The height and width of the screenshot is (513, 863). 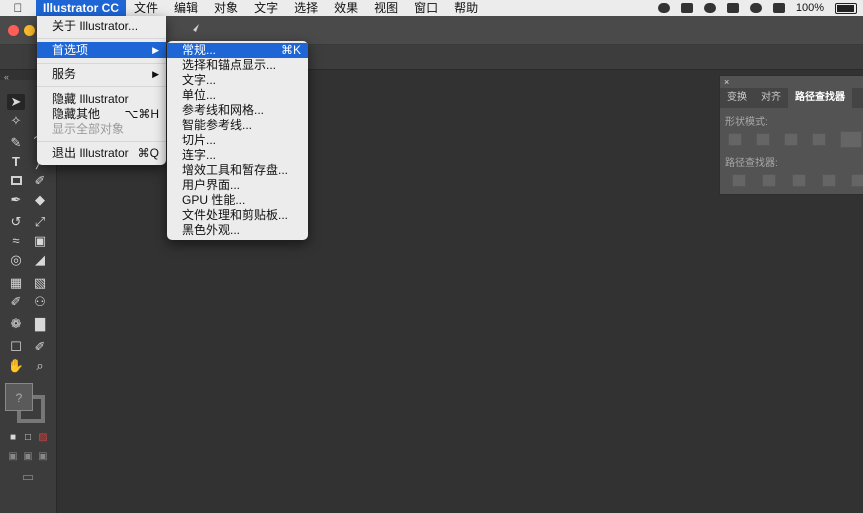 What do you see at coordinates (857, 180) in the screenshot?
I see `outline-icon` at bounding box center [857, 180].